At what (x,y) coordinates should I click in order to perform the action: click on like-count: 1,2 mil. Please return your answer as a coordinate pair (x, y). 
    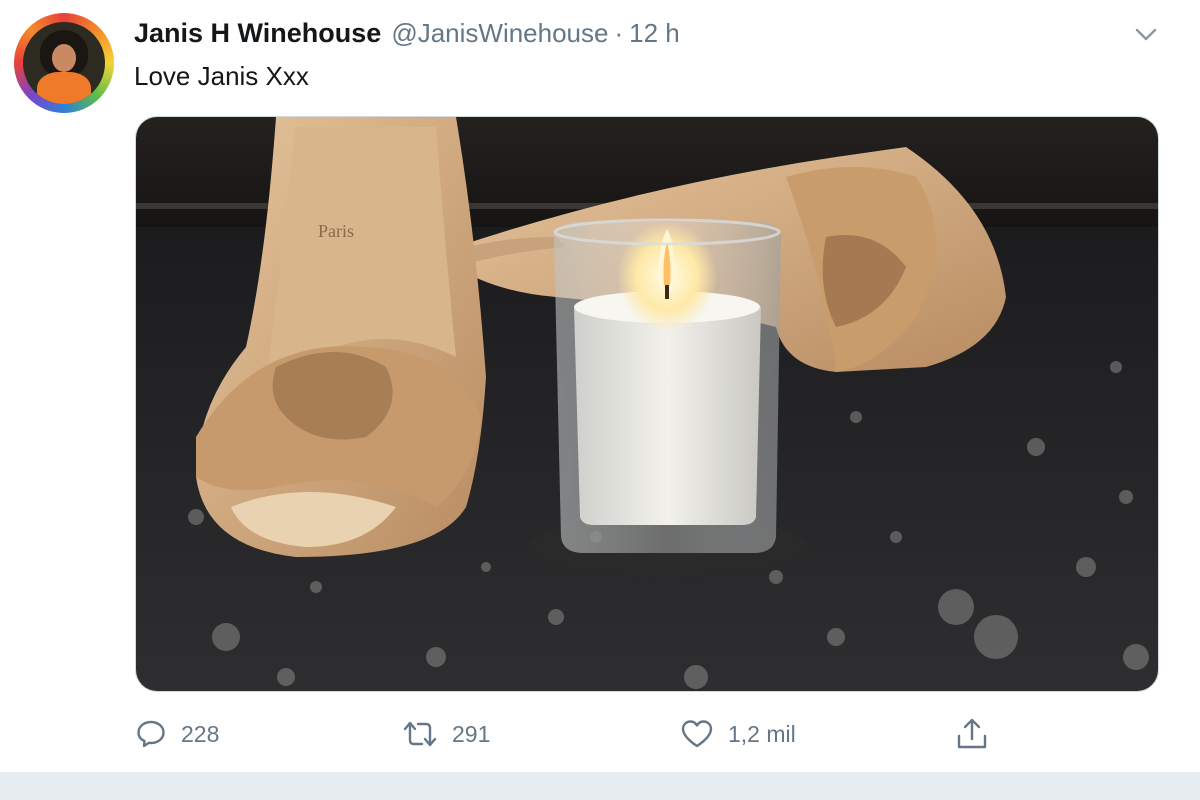
    Looking at the image, I should click on (762, 733).